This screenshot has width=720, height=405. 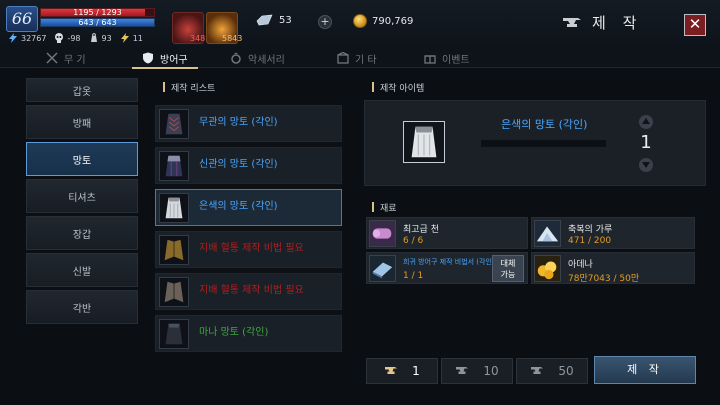 What do you see at coordinates (613, 268) in the screenshot?
I see `material-item: 아데나 78만7043 / 50만` at bounding box center [613, 268].